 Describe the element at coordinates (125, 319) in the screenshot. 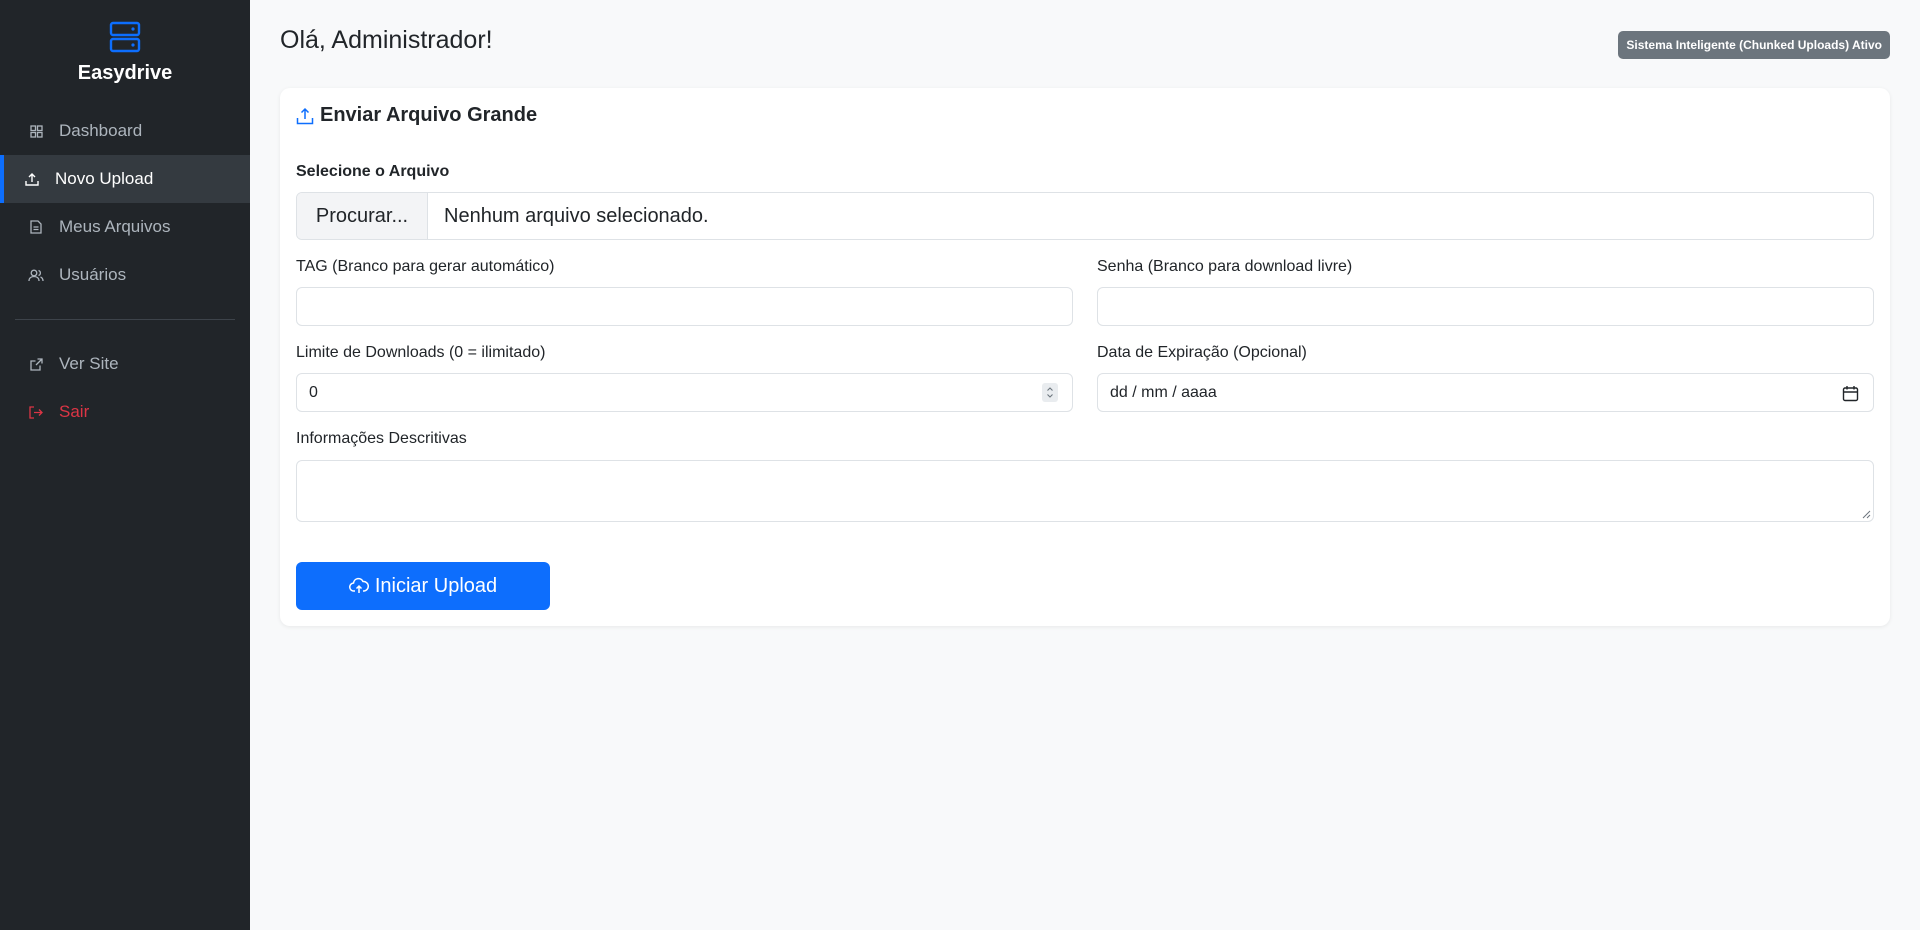

I see `sidebar-divider` at that location.